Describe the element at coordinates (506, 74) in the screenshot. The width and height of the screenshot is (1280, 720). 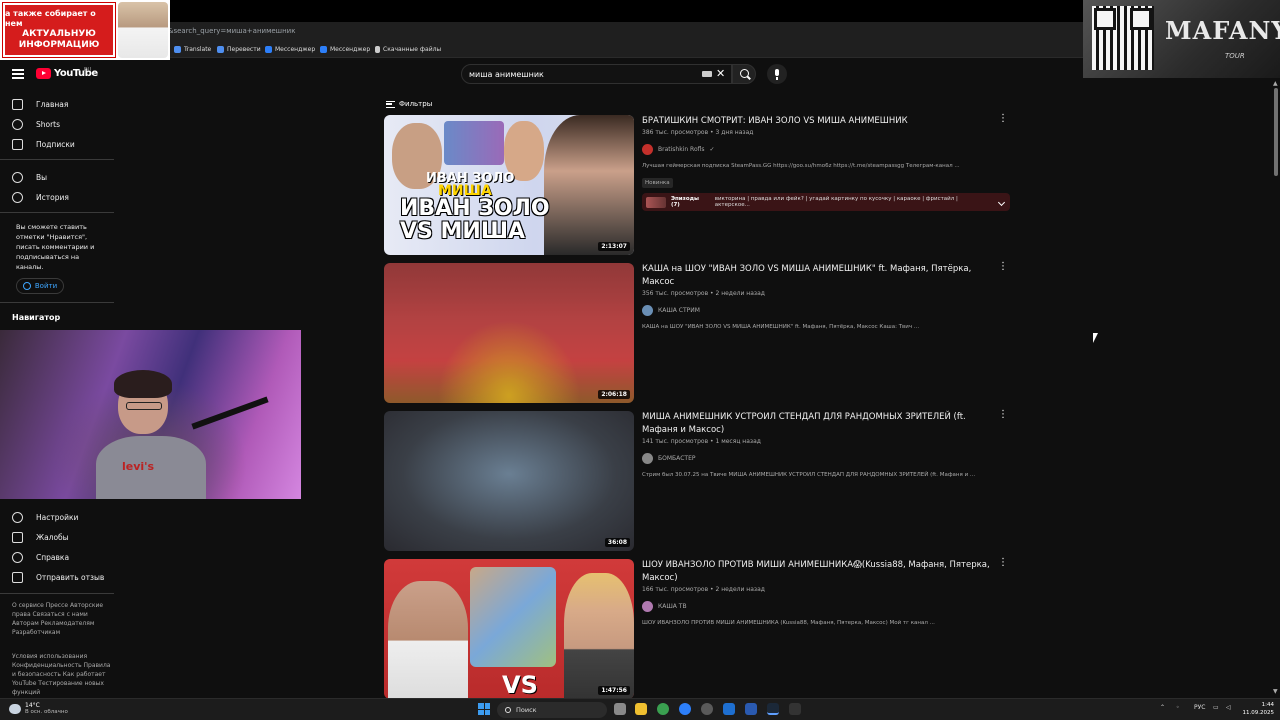
I see `search-value: миша анимешник` at that location.